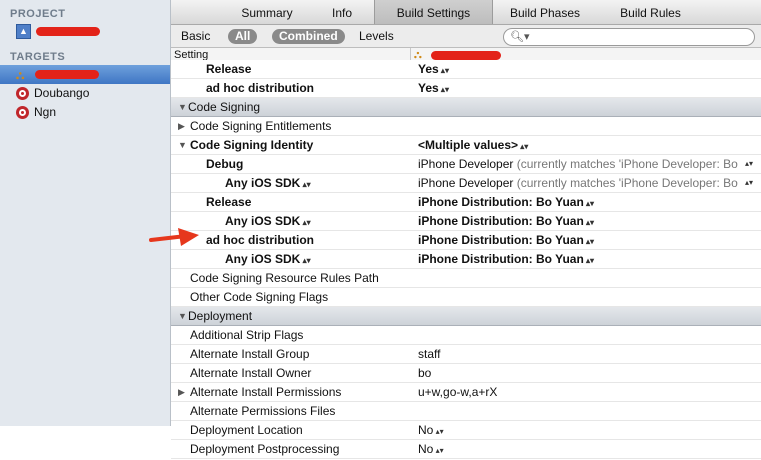 Image resolution: width=761 pixels, height=460 pixels. Describe the element at coordinates (243, 36) in the screenshot. I see `all-filter: All` at that location.